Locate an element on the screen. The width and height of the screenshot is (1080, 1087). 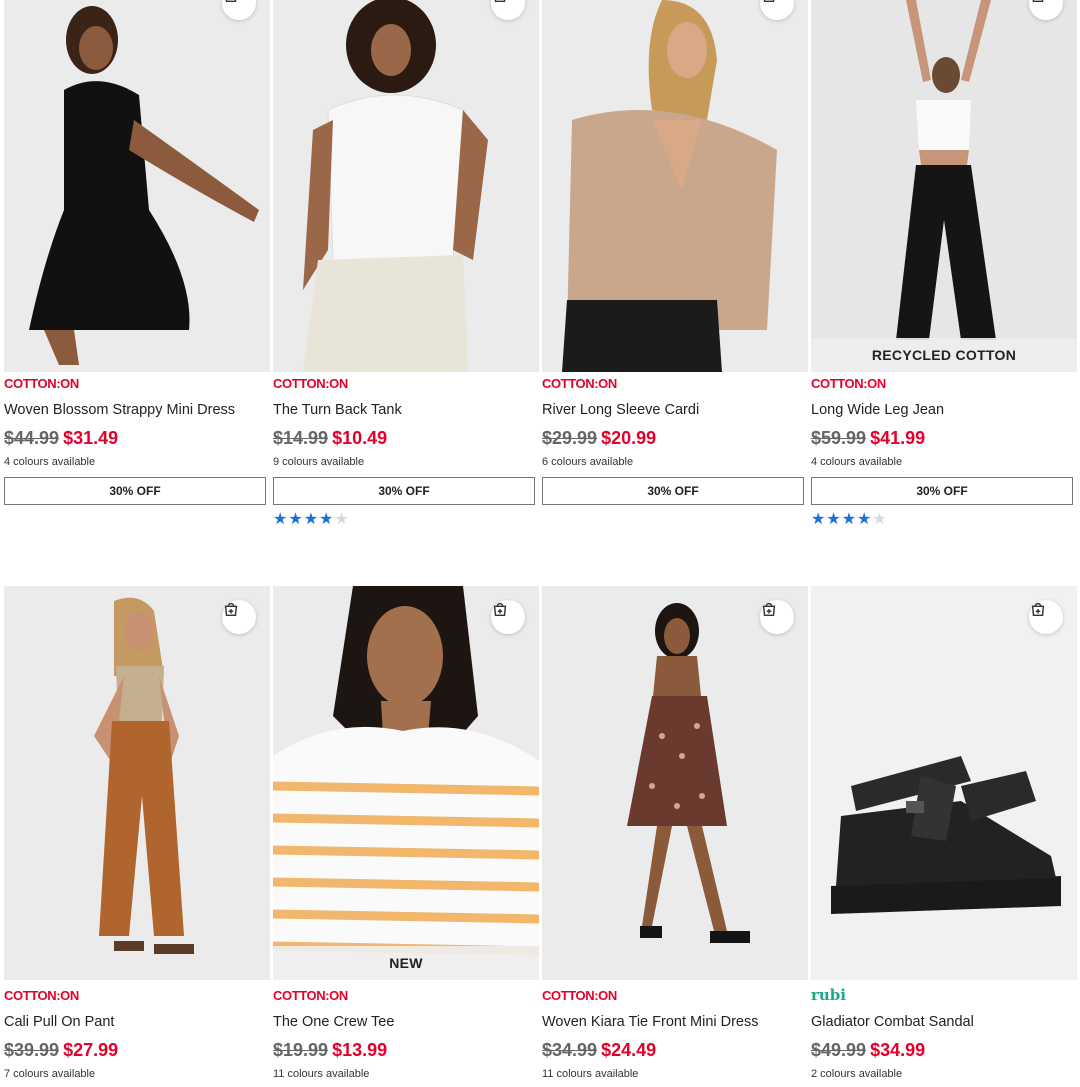
sale-price: $41.99 is located at coordinates (898, 438).